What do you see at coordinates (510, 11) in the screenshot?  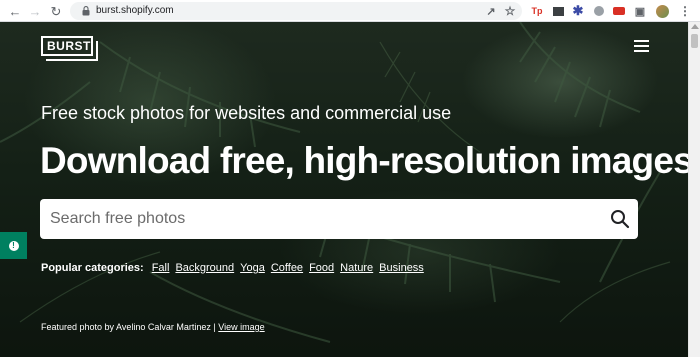 I see `star-icon: ☆` at bounding box center [510, 11].